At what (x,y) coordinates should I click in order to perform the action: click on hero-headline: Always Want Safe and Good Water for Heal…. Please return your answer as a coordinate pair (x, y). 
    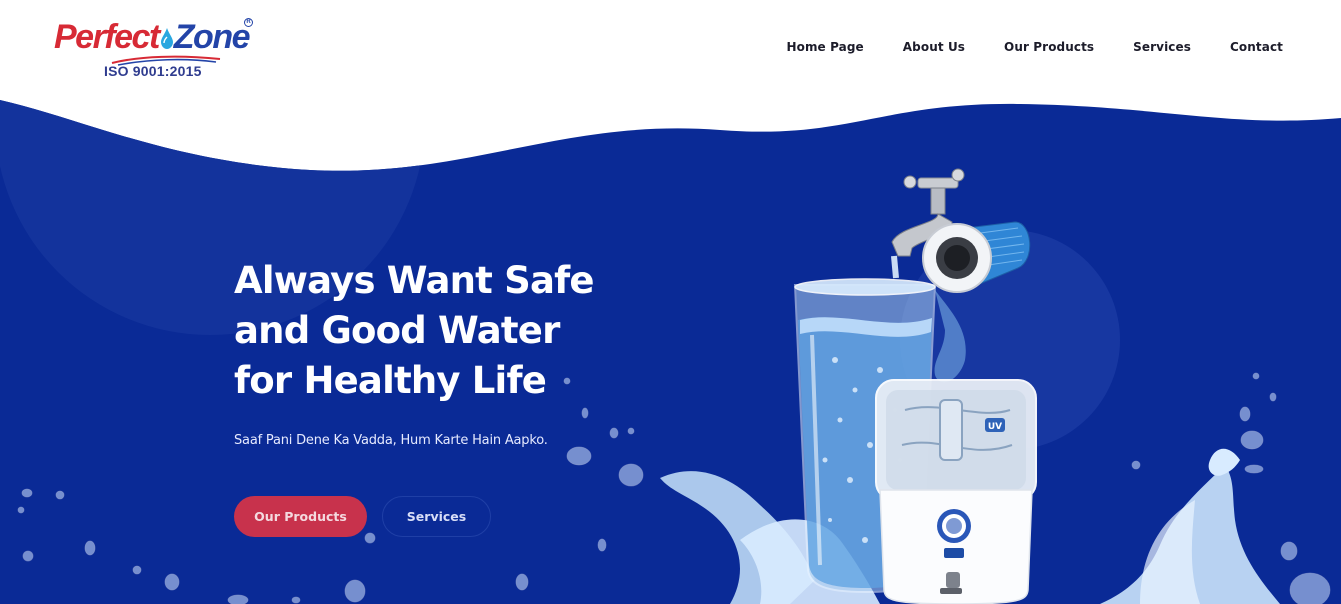
    Looking at the image, I should click on (444, 331).